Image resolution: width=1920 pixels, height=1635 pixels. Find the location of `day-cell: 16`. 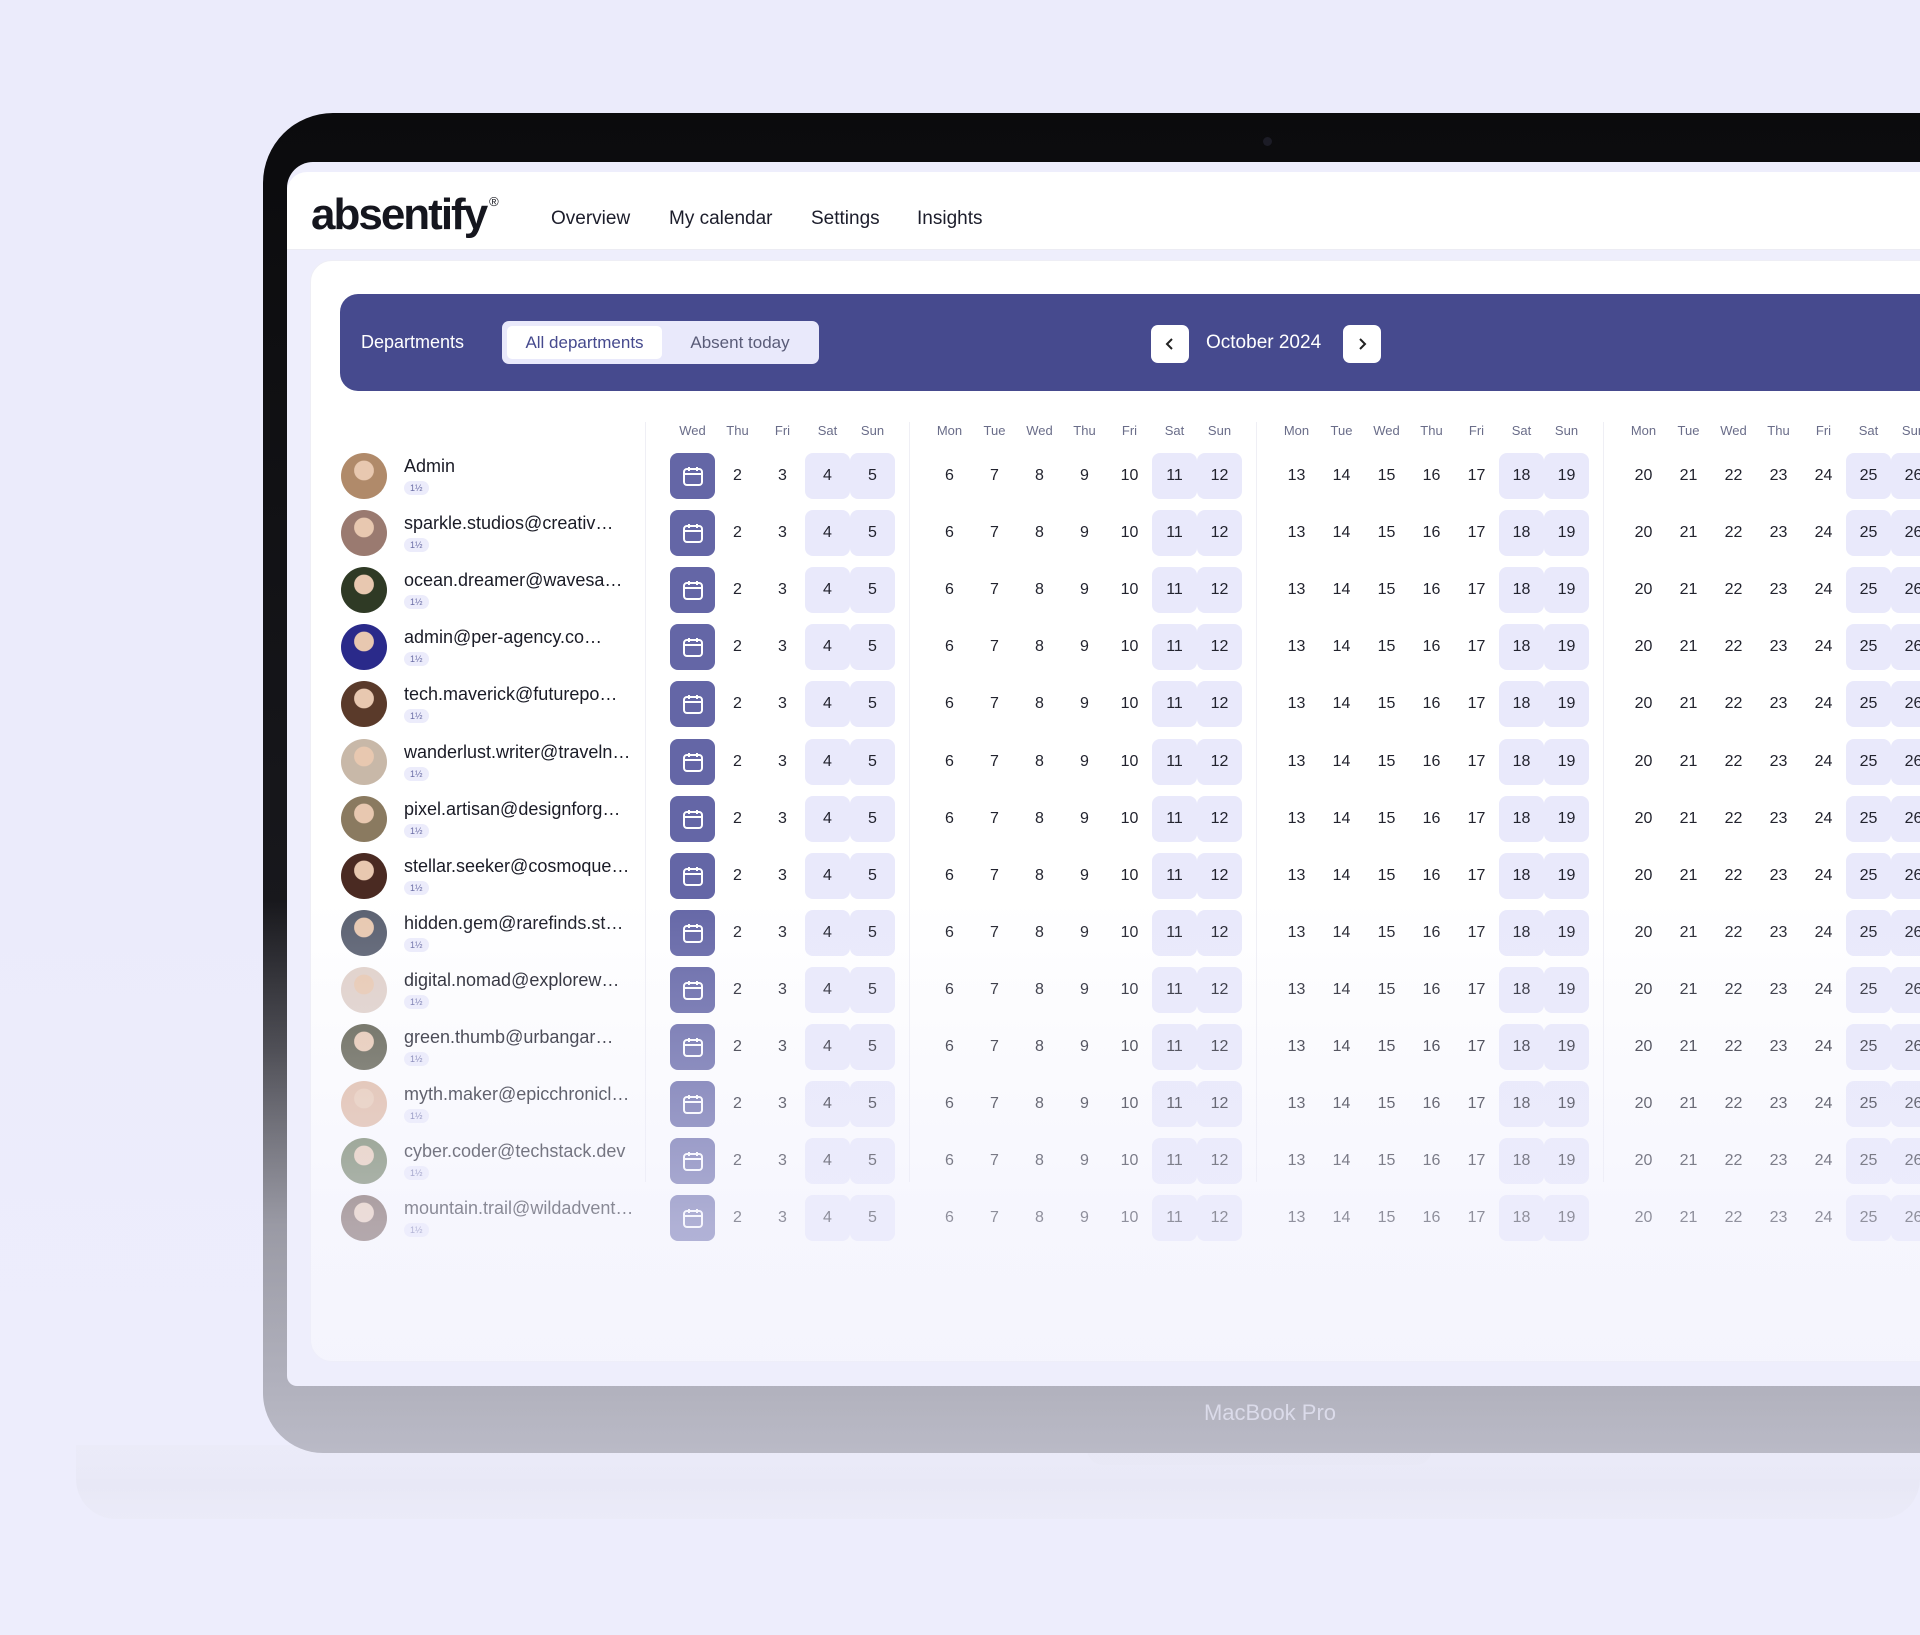

day-cell: 16 is located at coordinates (1431, 1161).